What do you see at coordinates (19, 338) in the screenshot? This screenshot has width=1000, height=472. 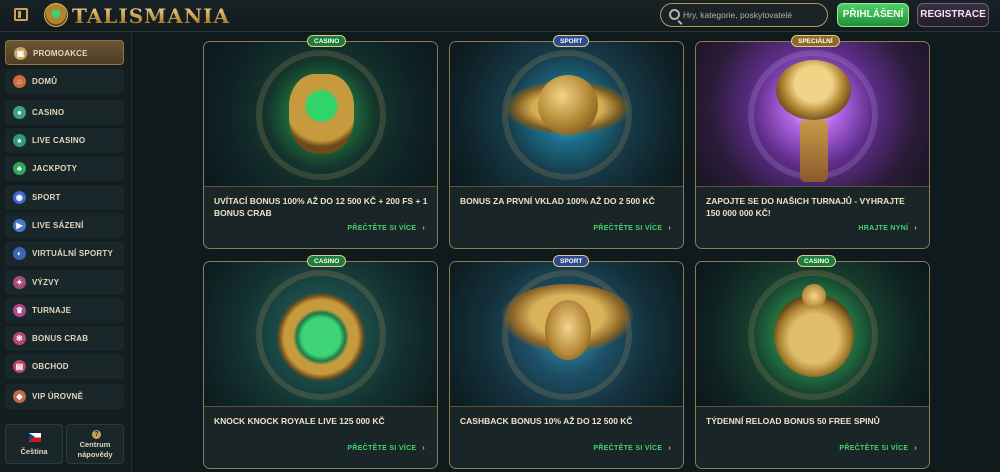 I see `crab-icon: ✻` at bounding box center [19, 338].